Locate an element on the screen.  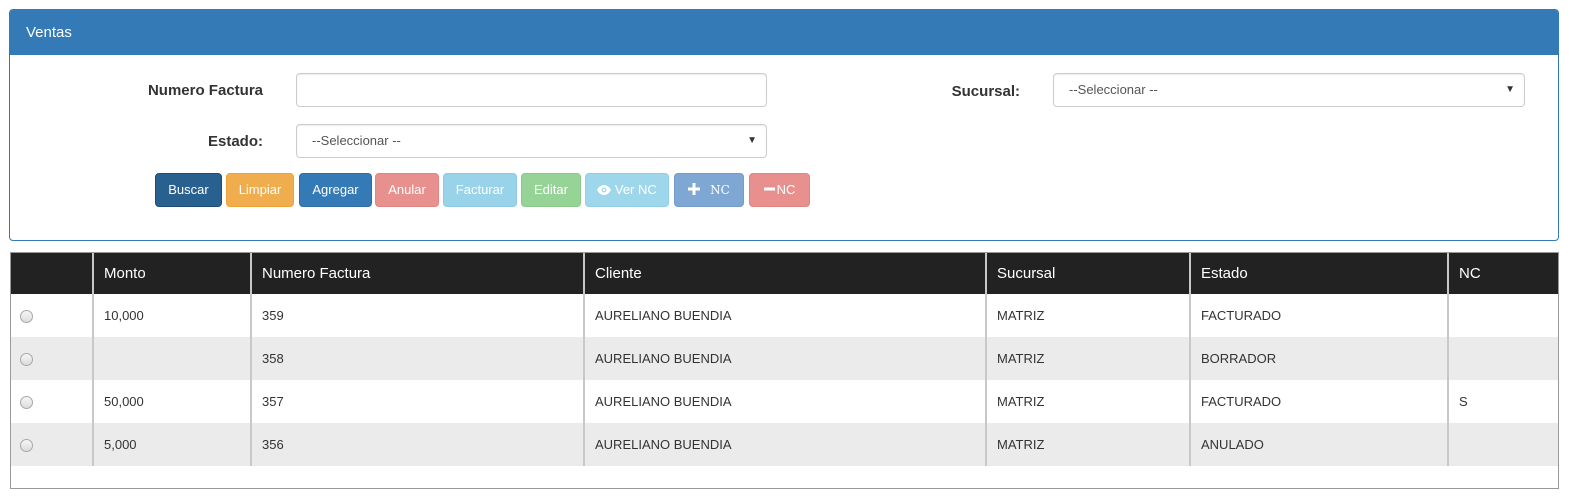
column-header-estado: Estado is located at coordinates (1319, 273).